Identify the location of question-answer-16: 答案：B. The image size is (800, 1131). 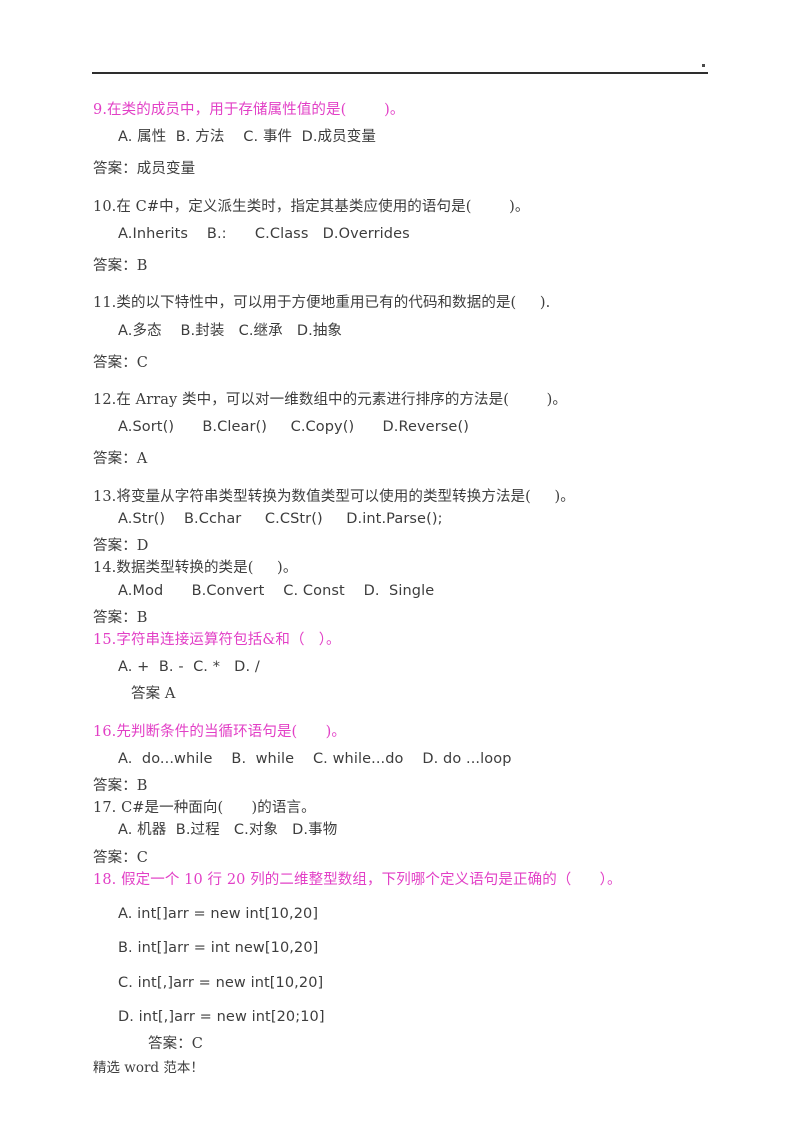
(120, 786).